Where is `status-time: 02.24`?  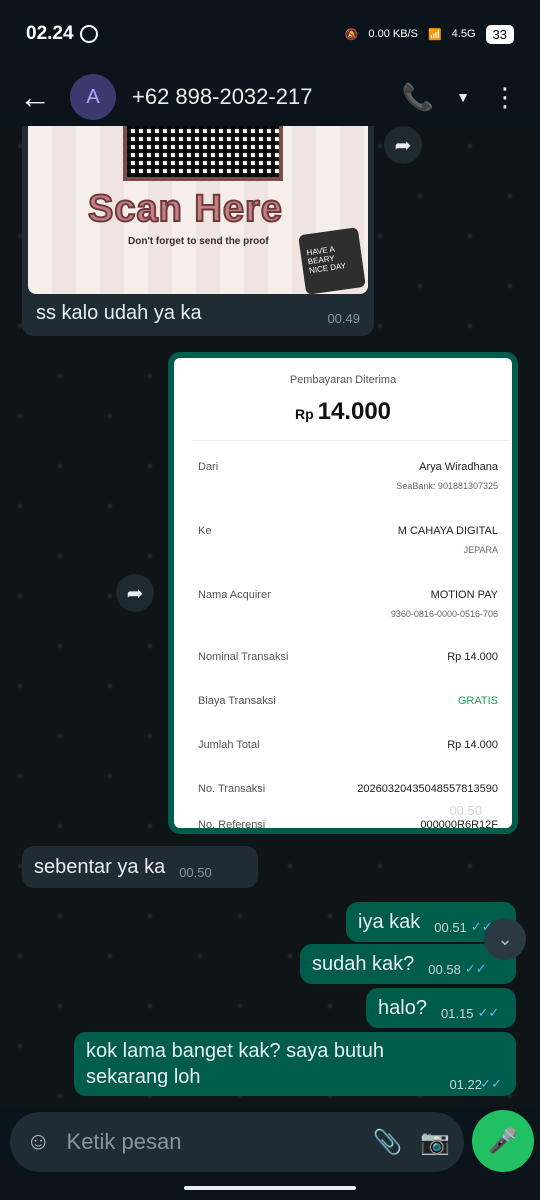
status-time: 02.24 is located at coordinates (50, 33).